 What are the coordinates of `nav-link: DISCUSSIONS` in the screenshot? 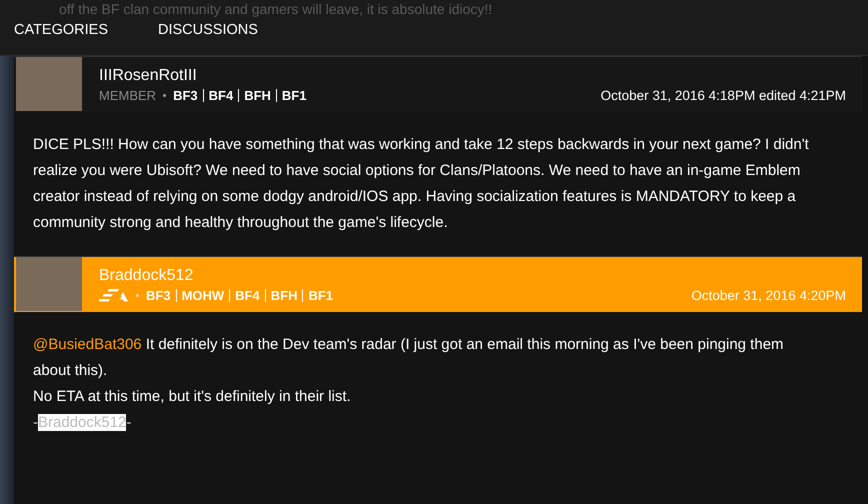 It's located at (230, 30).